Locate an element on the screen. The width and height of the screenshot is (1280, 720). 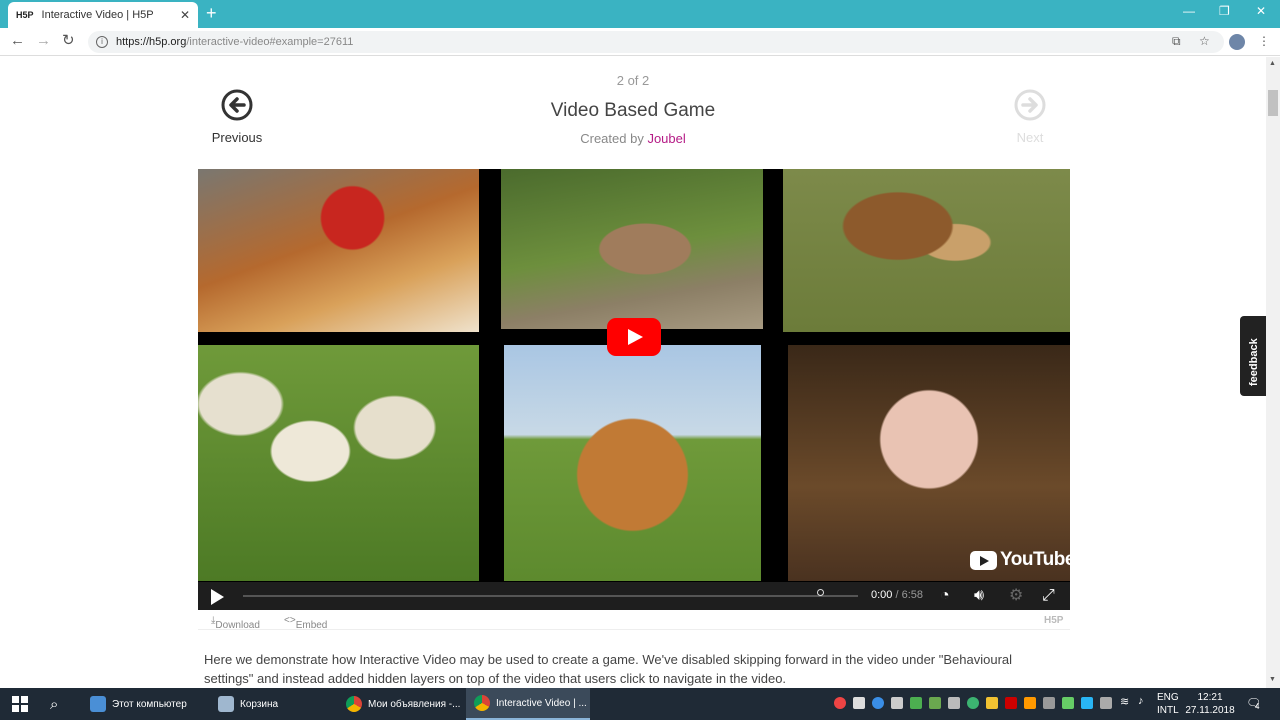
download-button: ⤓ Download is located at coordinates (235, 623).